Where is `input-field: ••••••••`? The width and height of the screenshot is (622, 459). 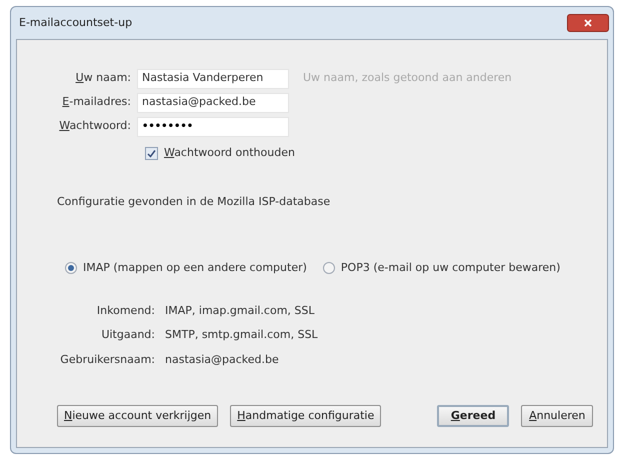 input-field: •••••••• is located at coordinates (213, 126).